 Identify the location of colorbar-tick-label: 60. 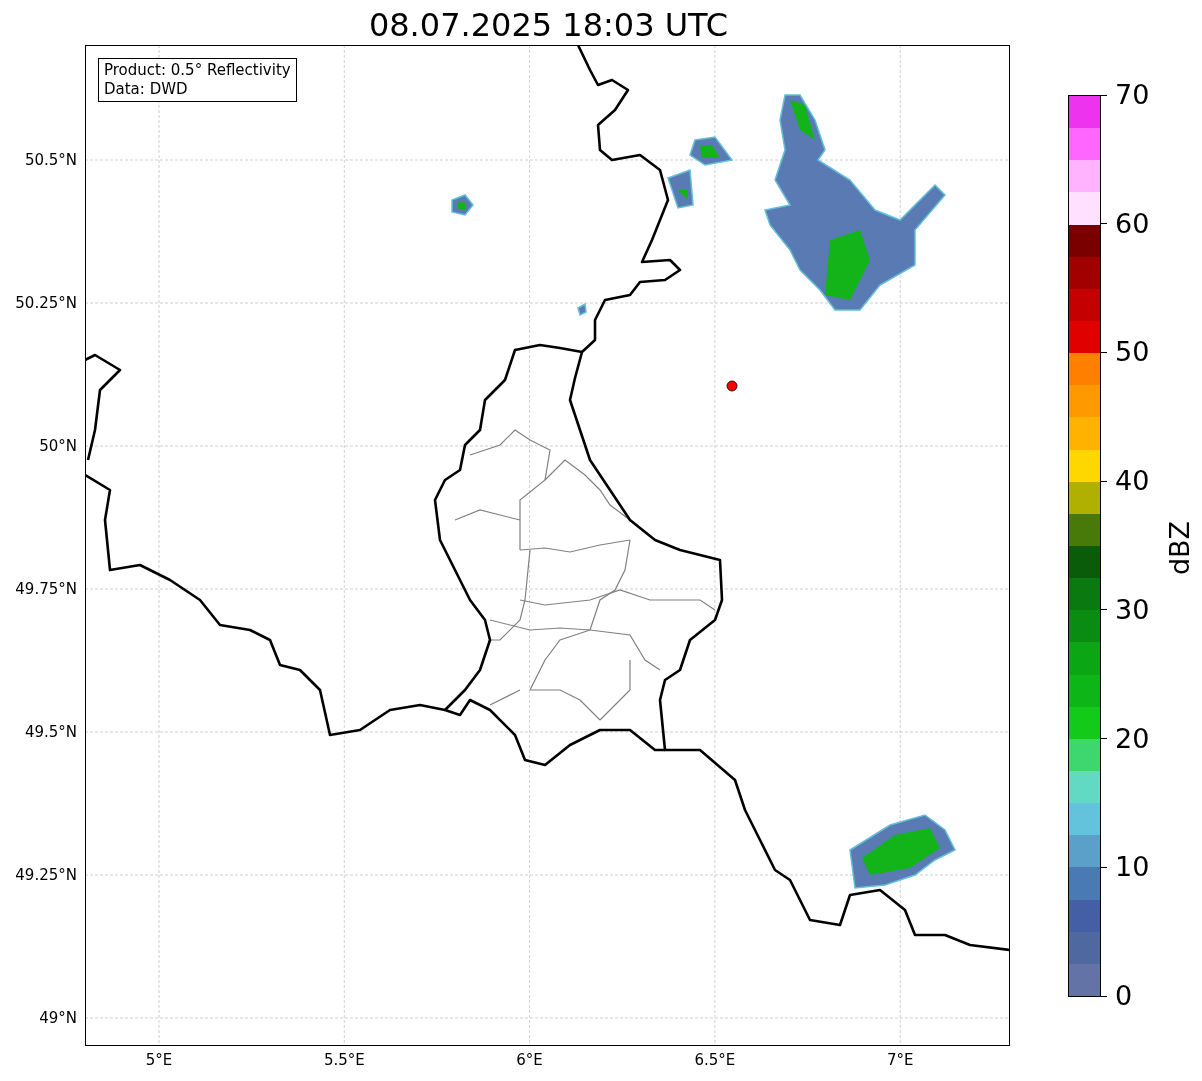
(1132, 223).